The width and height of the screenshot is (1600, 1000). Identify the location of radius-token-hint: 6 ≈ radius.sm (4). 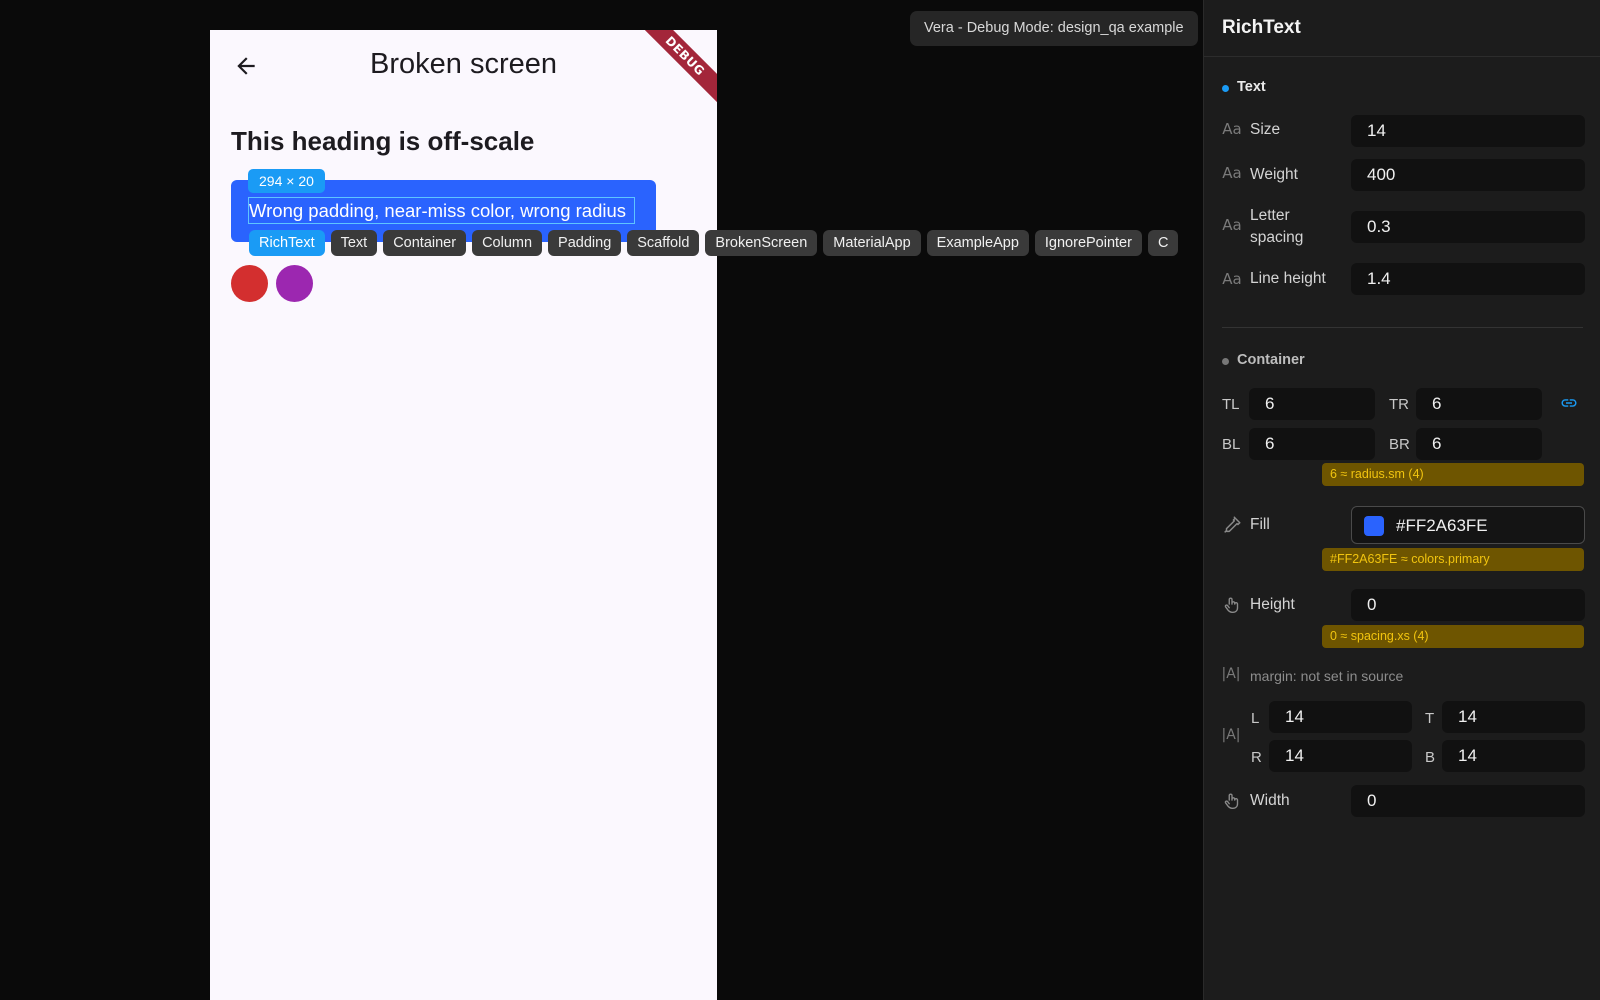
(1453, 474).